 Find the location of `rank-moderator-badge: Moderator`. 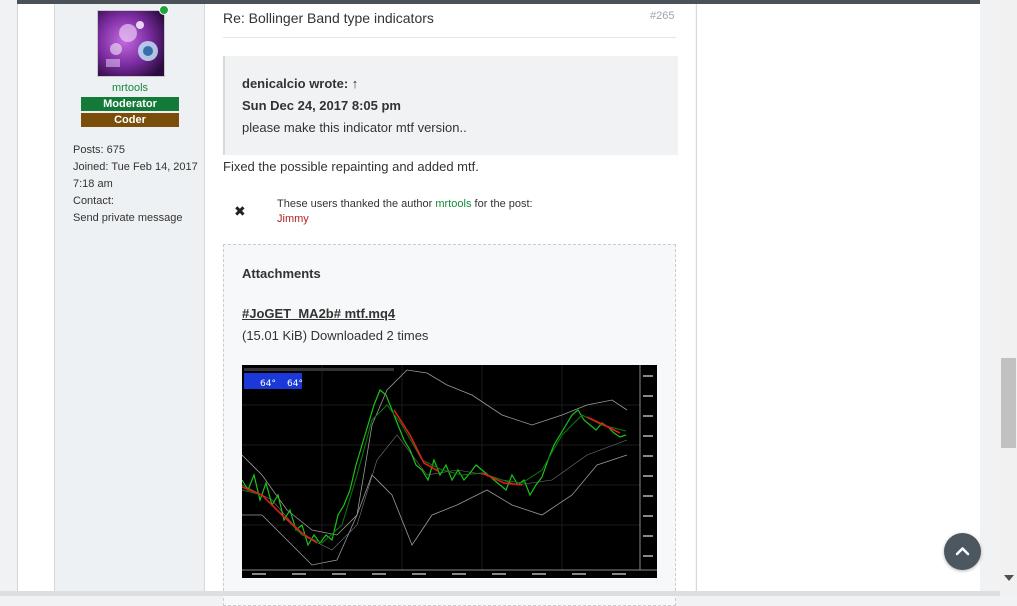

rank-moderator-badge: Moderator is located at coordinates (130, 104).